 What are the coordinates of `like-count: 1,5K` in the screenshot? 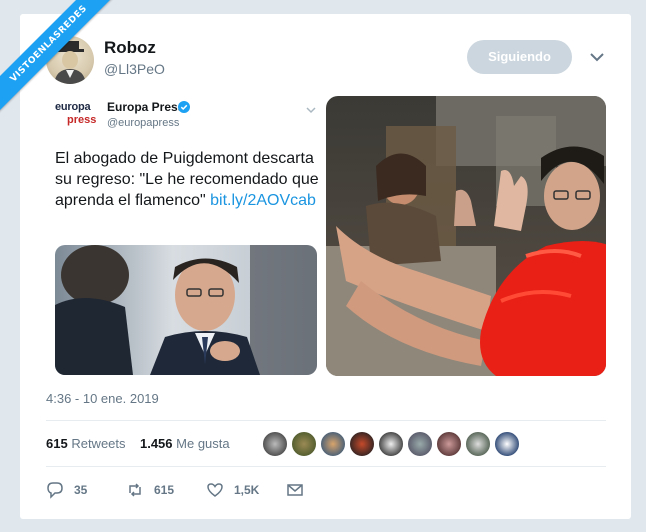 It's located at (247, 490).